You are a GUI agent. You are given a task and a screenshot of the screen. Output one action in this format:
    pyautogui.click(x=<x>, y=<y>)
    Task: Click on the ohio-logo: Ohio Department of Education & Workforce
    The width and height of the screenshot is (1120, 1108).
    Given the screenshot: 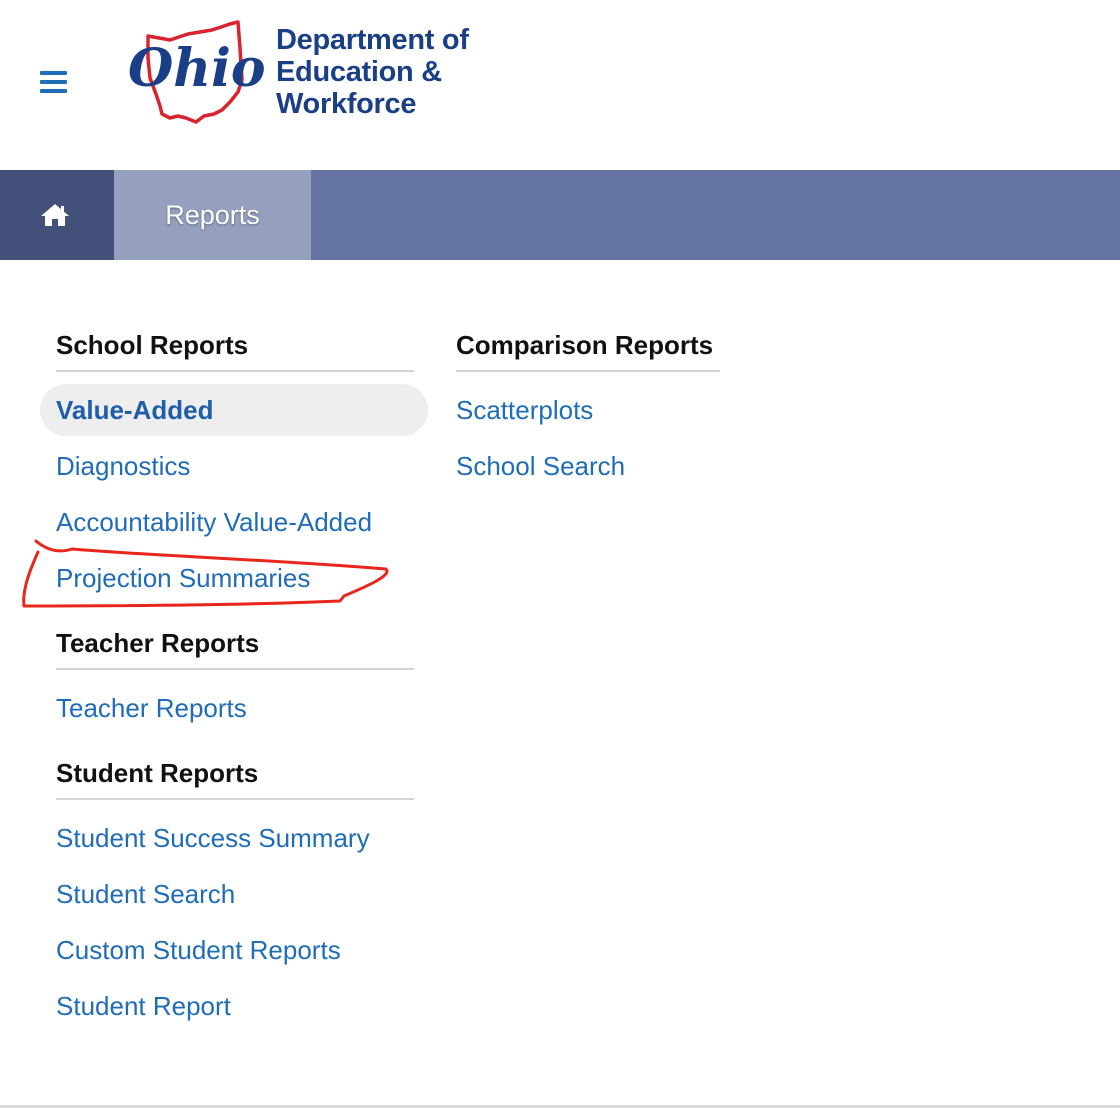 What is the action you would take?
    pyautogui.click(x=316, y=73)
    